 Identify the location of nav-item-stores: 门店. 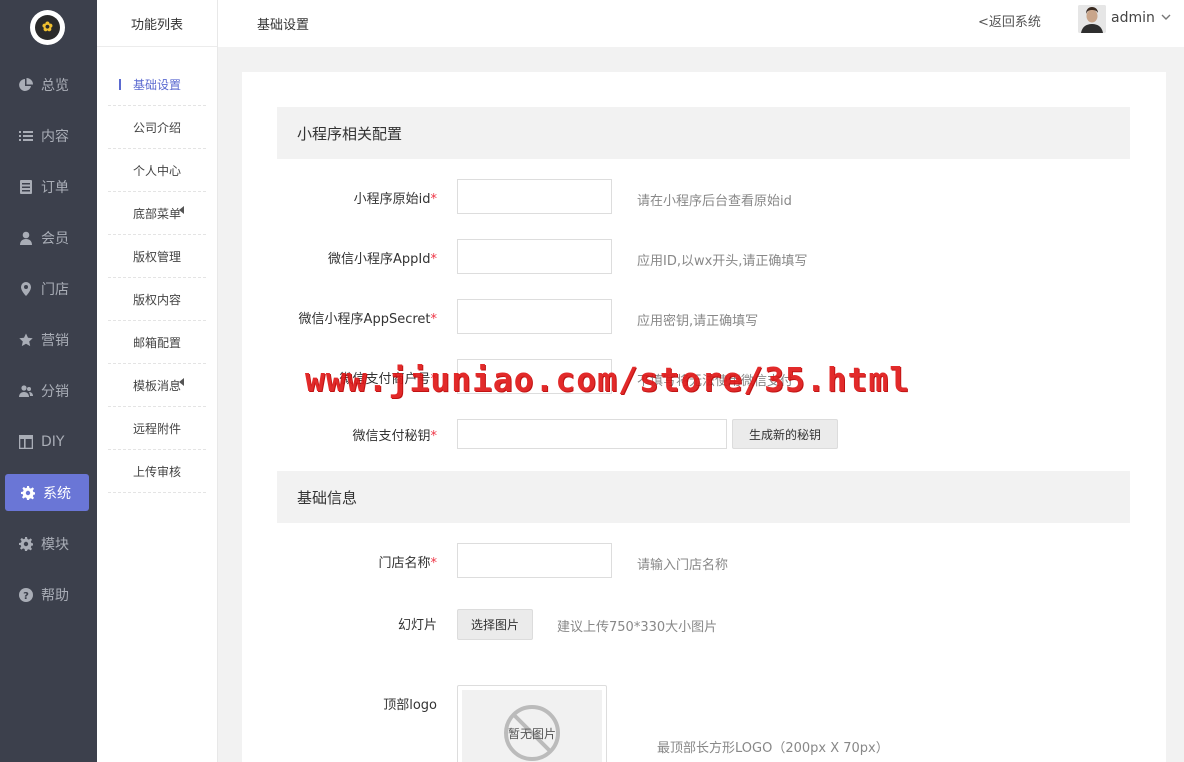
(48, 288).